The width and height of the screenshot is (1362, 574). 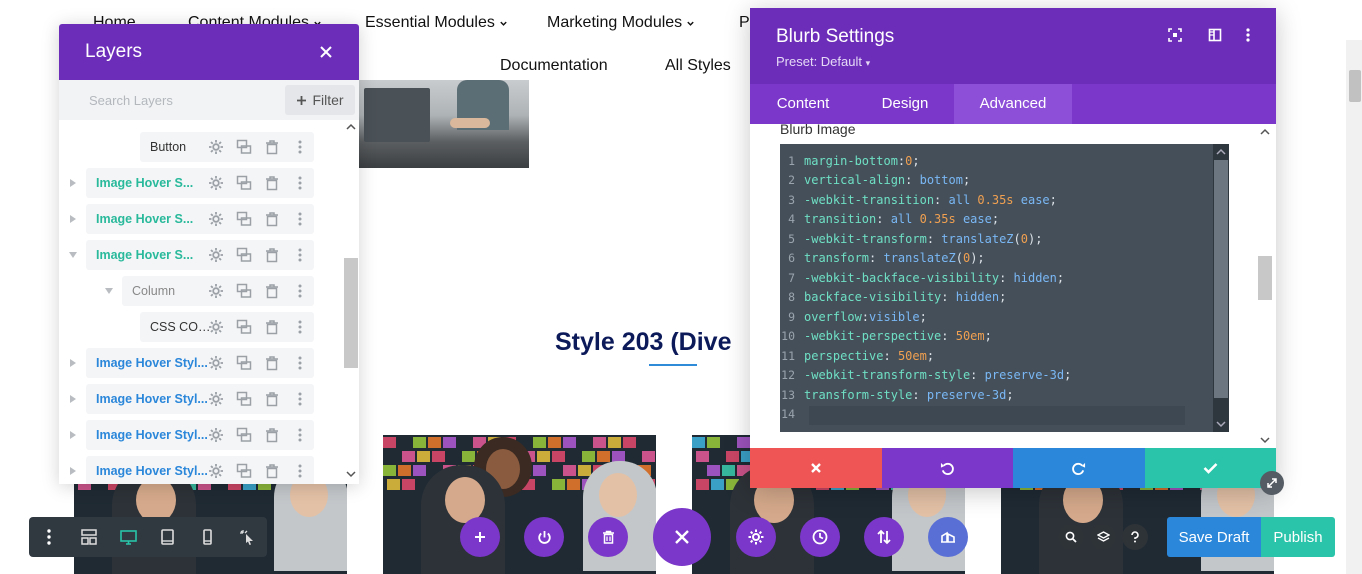 I want to click on more-options-icon, so click(x=1248, y=35).